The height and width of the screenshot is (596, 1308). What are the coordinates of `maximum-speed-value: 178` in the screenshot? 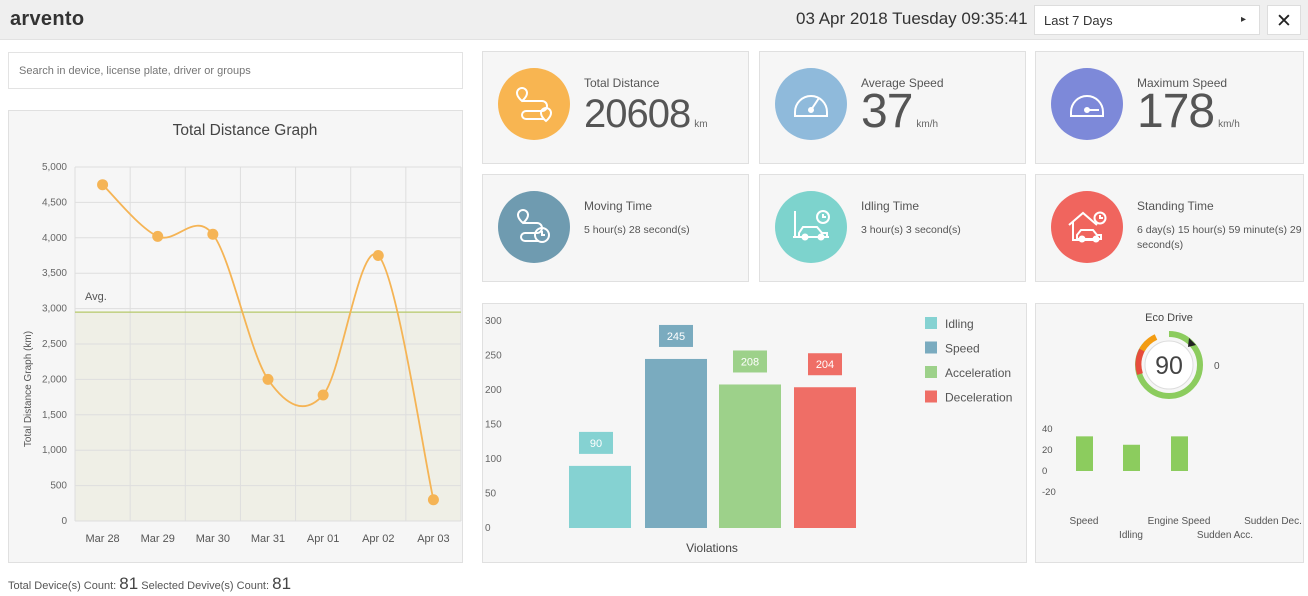 It's located at (1176, 111).